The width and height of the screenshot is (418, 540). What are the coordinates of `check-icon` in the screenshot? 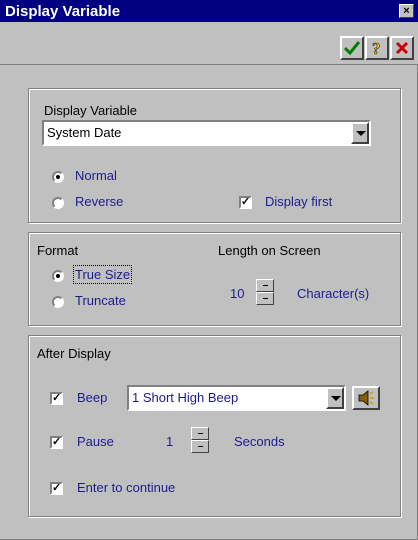 It's located at (352, 48).